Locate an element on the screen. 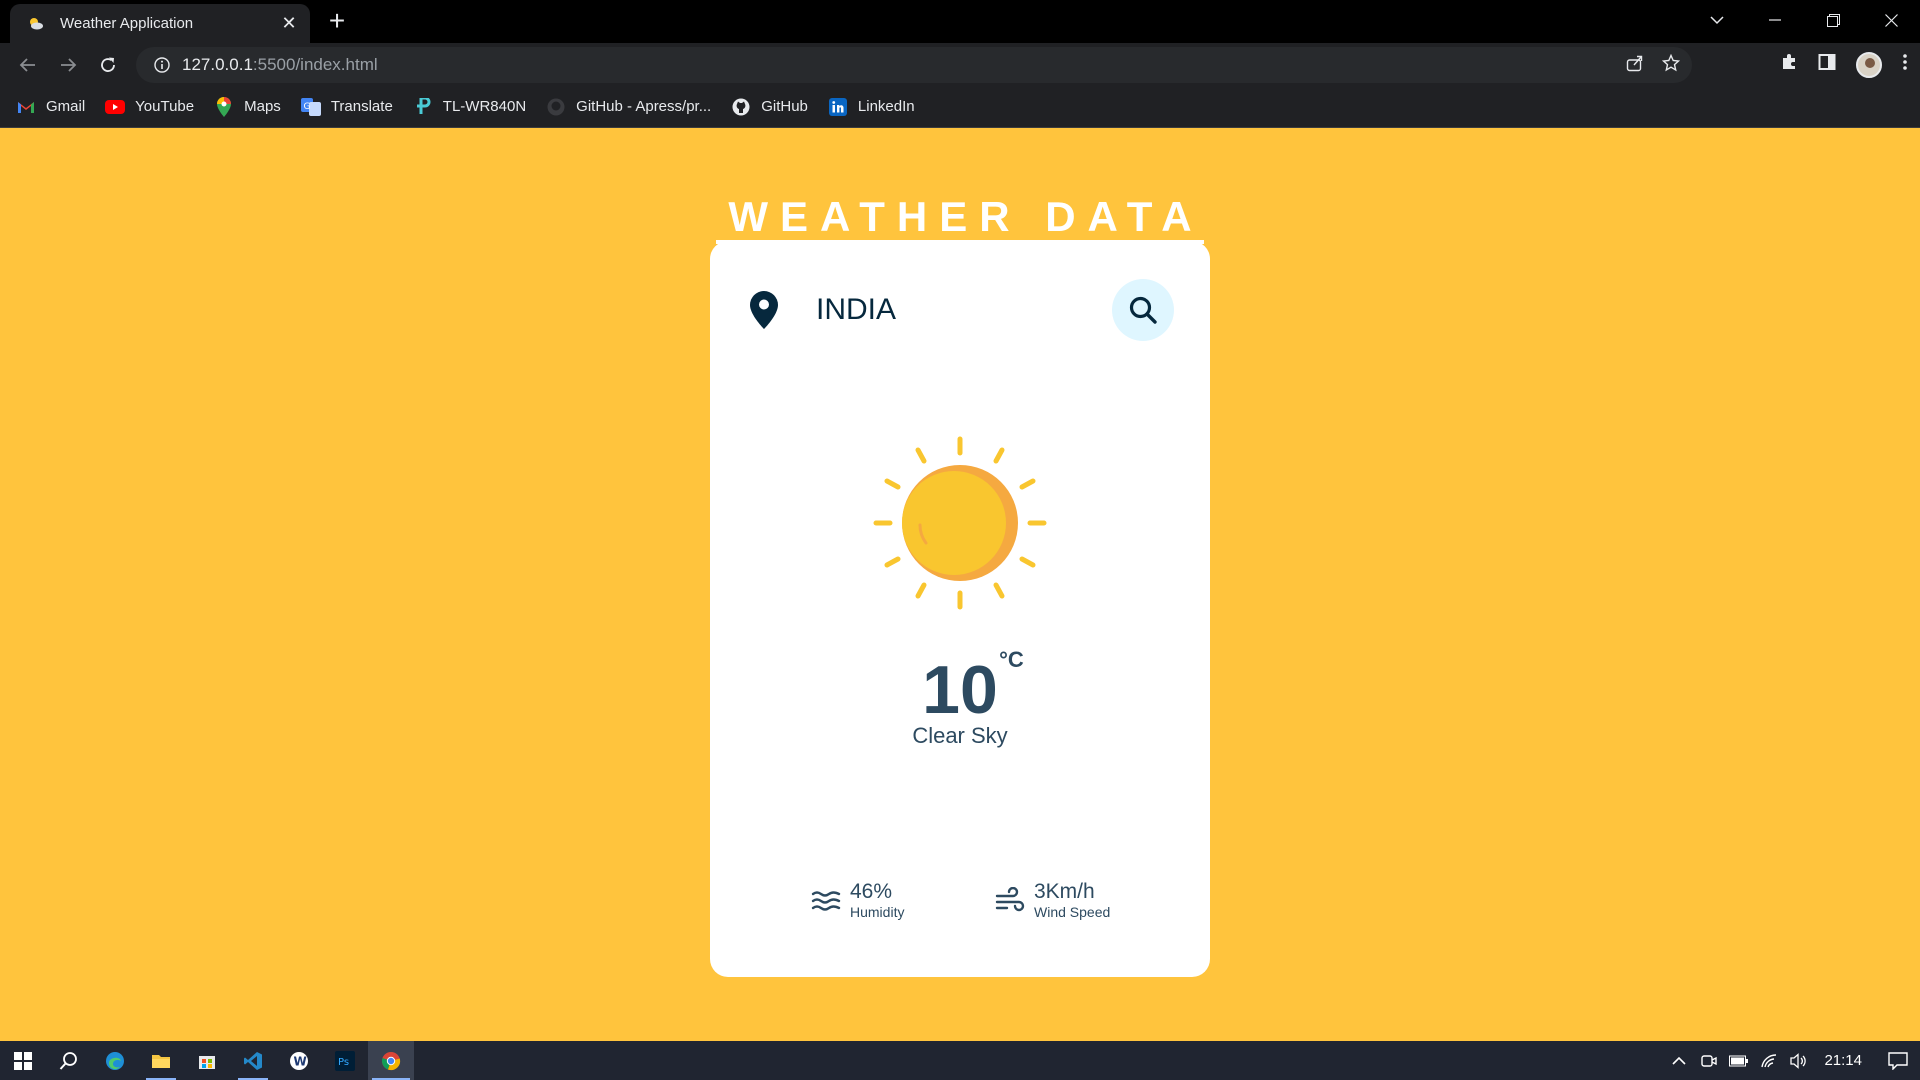  search-button is located at coordinates (1143, 310).